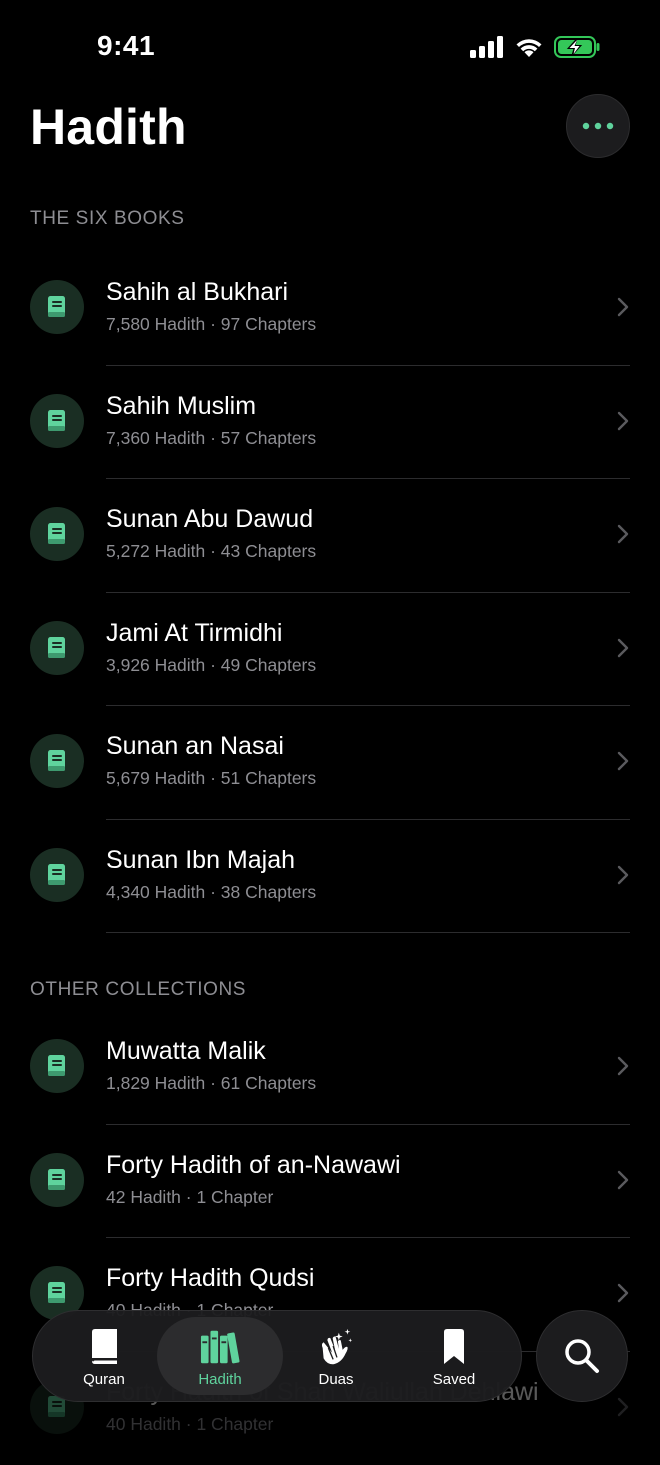 The width and height of the screenshot is (660, 1465). I want to click on list-item: Muwatta Malik 1,829 Hadith · 61 Chapters, so click(330, 1068).